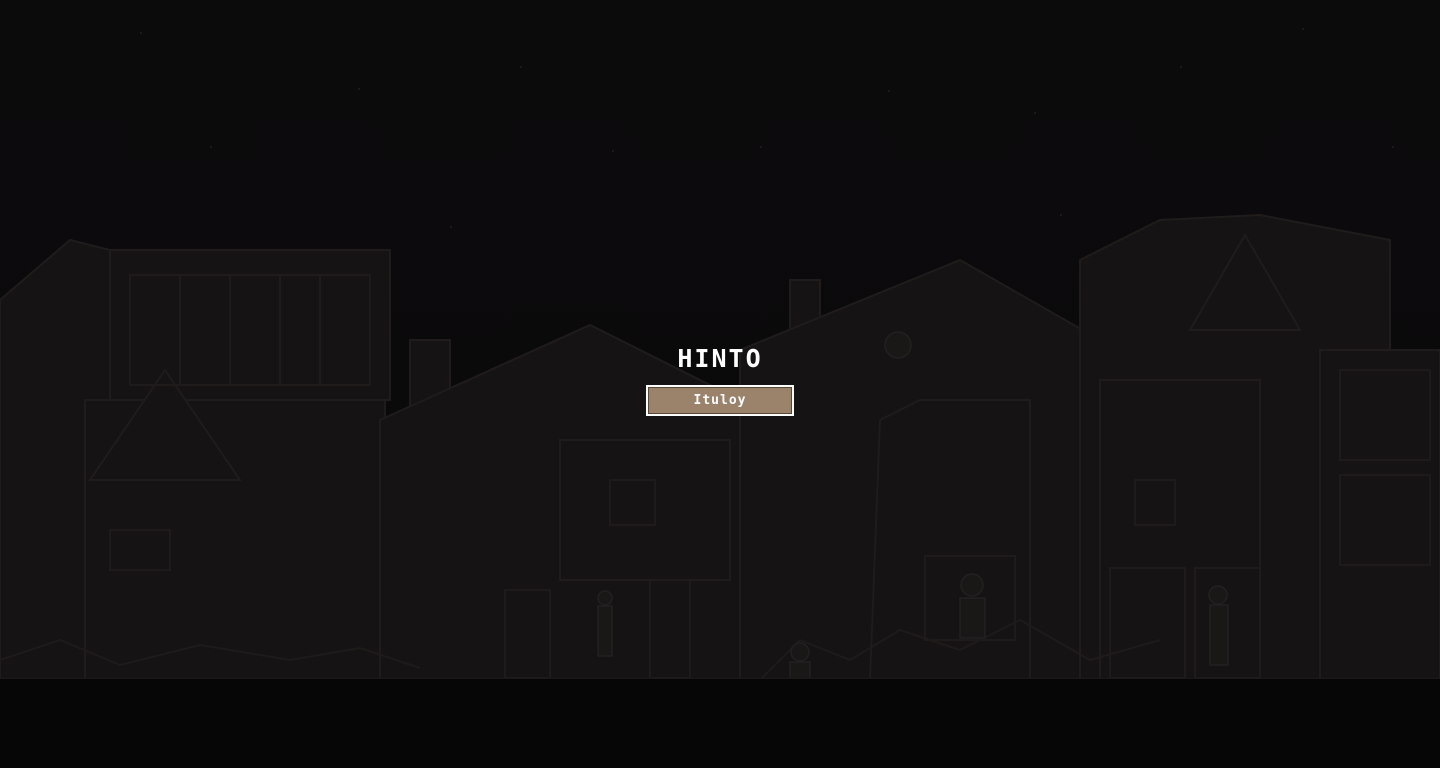  Describe the element at coordinates (720, 358) in the screenshot. I see `pause-title: HINTO` at that location.